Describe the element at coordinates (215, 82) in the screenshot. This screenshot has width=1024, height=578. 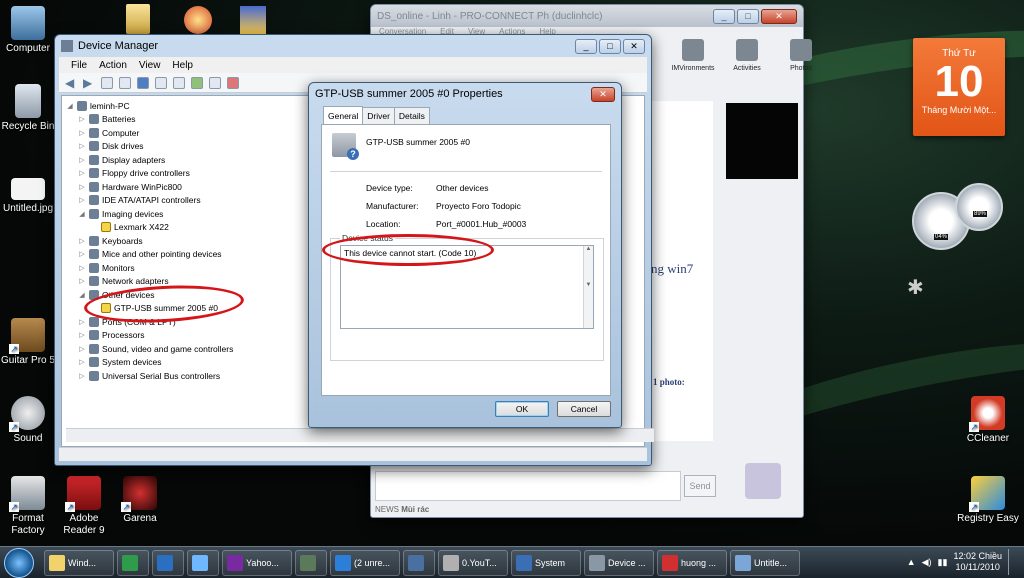
I see `uninstall-icon` at that location.